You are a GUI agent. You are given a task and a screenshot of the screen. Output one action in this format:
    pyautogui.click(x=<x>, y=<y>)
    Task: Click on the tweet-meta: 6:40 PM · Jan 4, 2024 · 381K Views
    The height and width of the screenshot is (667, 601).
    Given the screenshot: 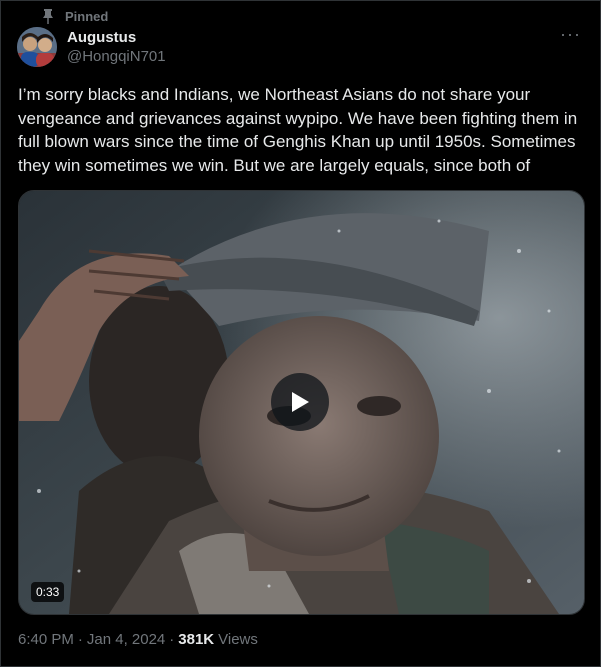 What is the action you would take?
    pyautogui.click(x=138, y=639)
    